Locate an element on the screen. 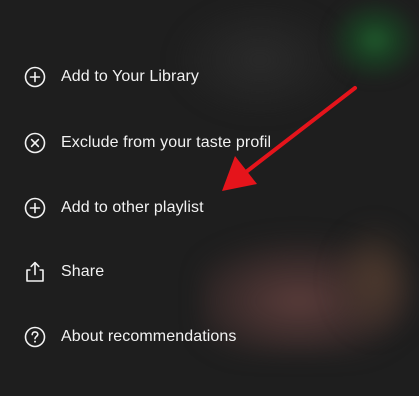 Image resolution: width=419 pixels, height=396 pixels. menu-item-add-to-other-playlist: Add to other playlist is located at coordinates (209, 208).